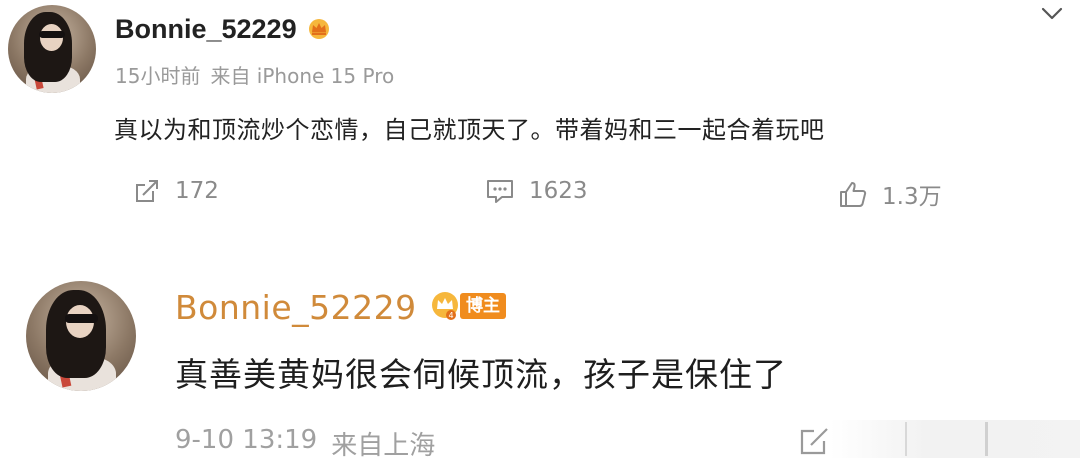 Image resolution: width=1080 pixels, height=462 pixels. Describe the element at coordinates (469, 130) in the screenshot. I see `post-text: 真以为和顶流炒个恋情，自己就顶天了。带着妈和三一起合着玩吧` at that location.